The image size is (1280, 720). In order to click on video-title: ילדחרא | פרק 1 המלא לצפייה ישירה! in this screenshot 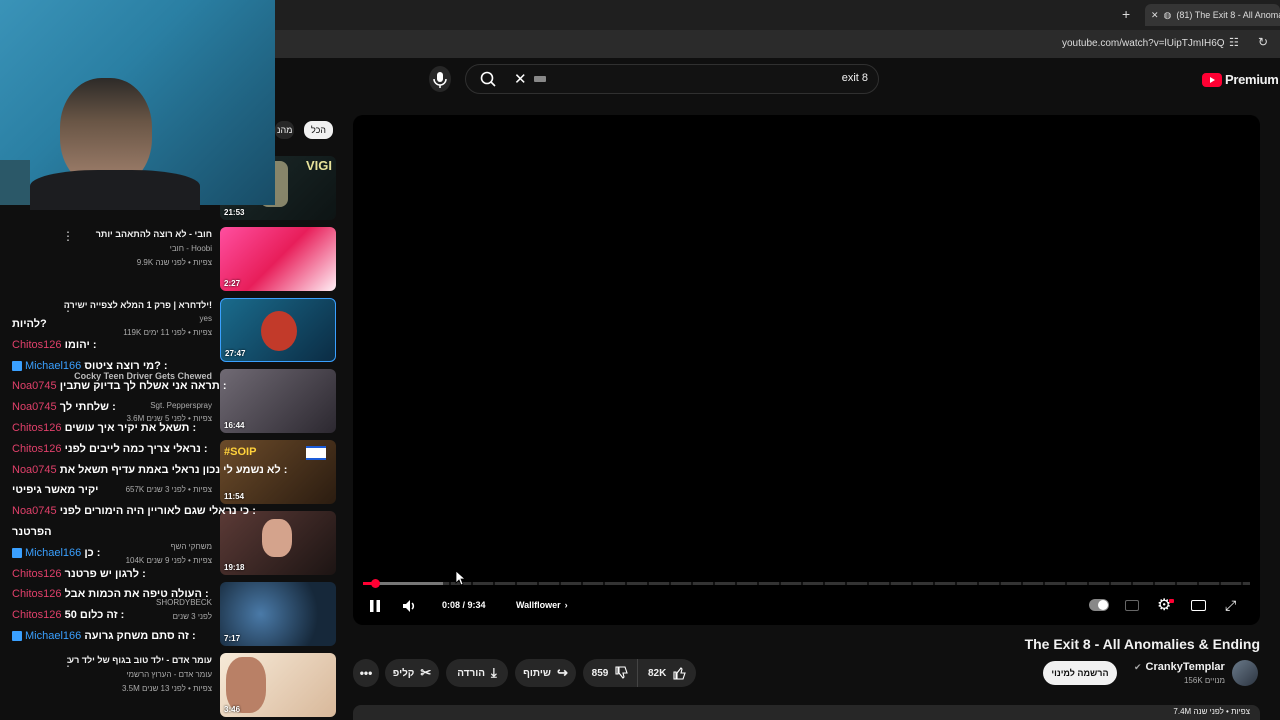, I will do `click(112, 305)`.